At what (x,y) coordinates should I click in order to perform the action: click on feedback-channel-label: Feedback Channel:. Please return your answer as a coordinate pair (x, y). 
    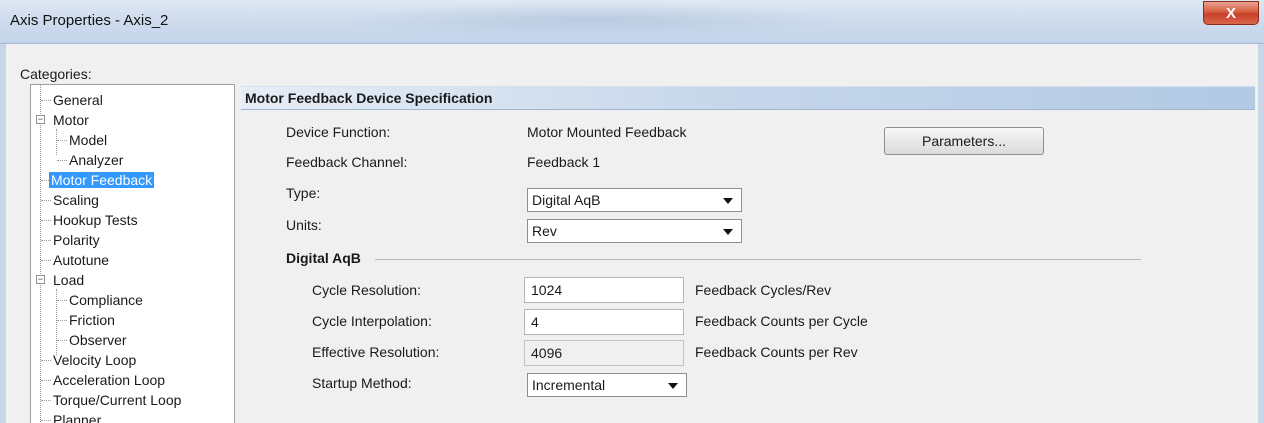
    Looking at the image, I should click on (347, 162).